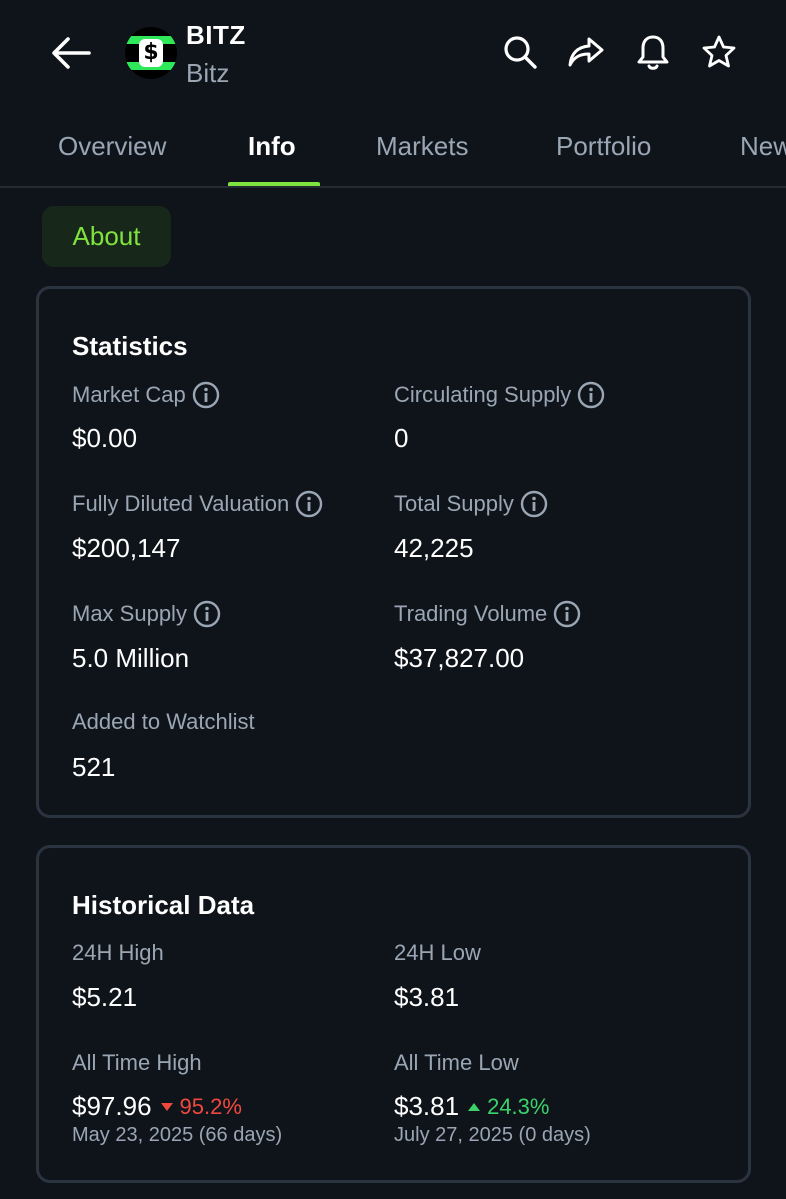  I want to click on bell-icon, so click(653, 52).